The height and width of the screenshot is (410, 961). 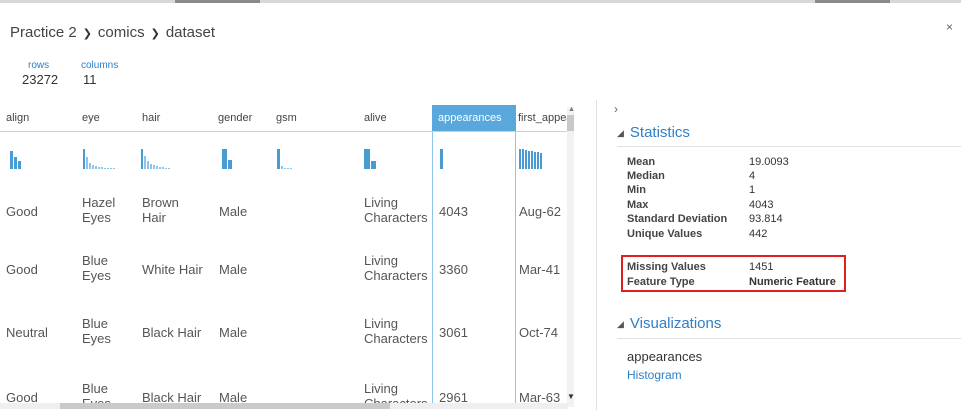 What do you see at coordinates (571, 396) in the screenshot?
I see `scroll-down-icon: ▼` at bounding box center [571, 396].